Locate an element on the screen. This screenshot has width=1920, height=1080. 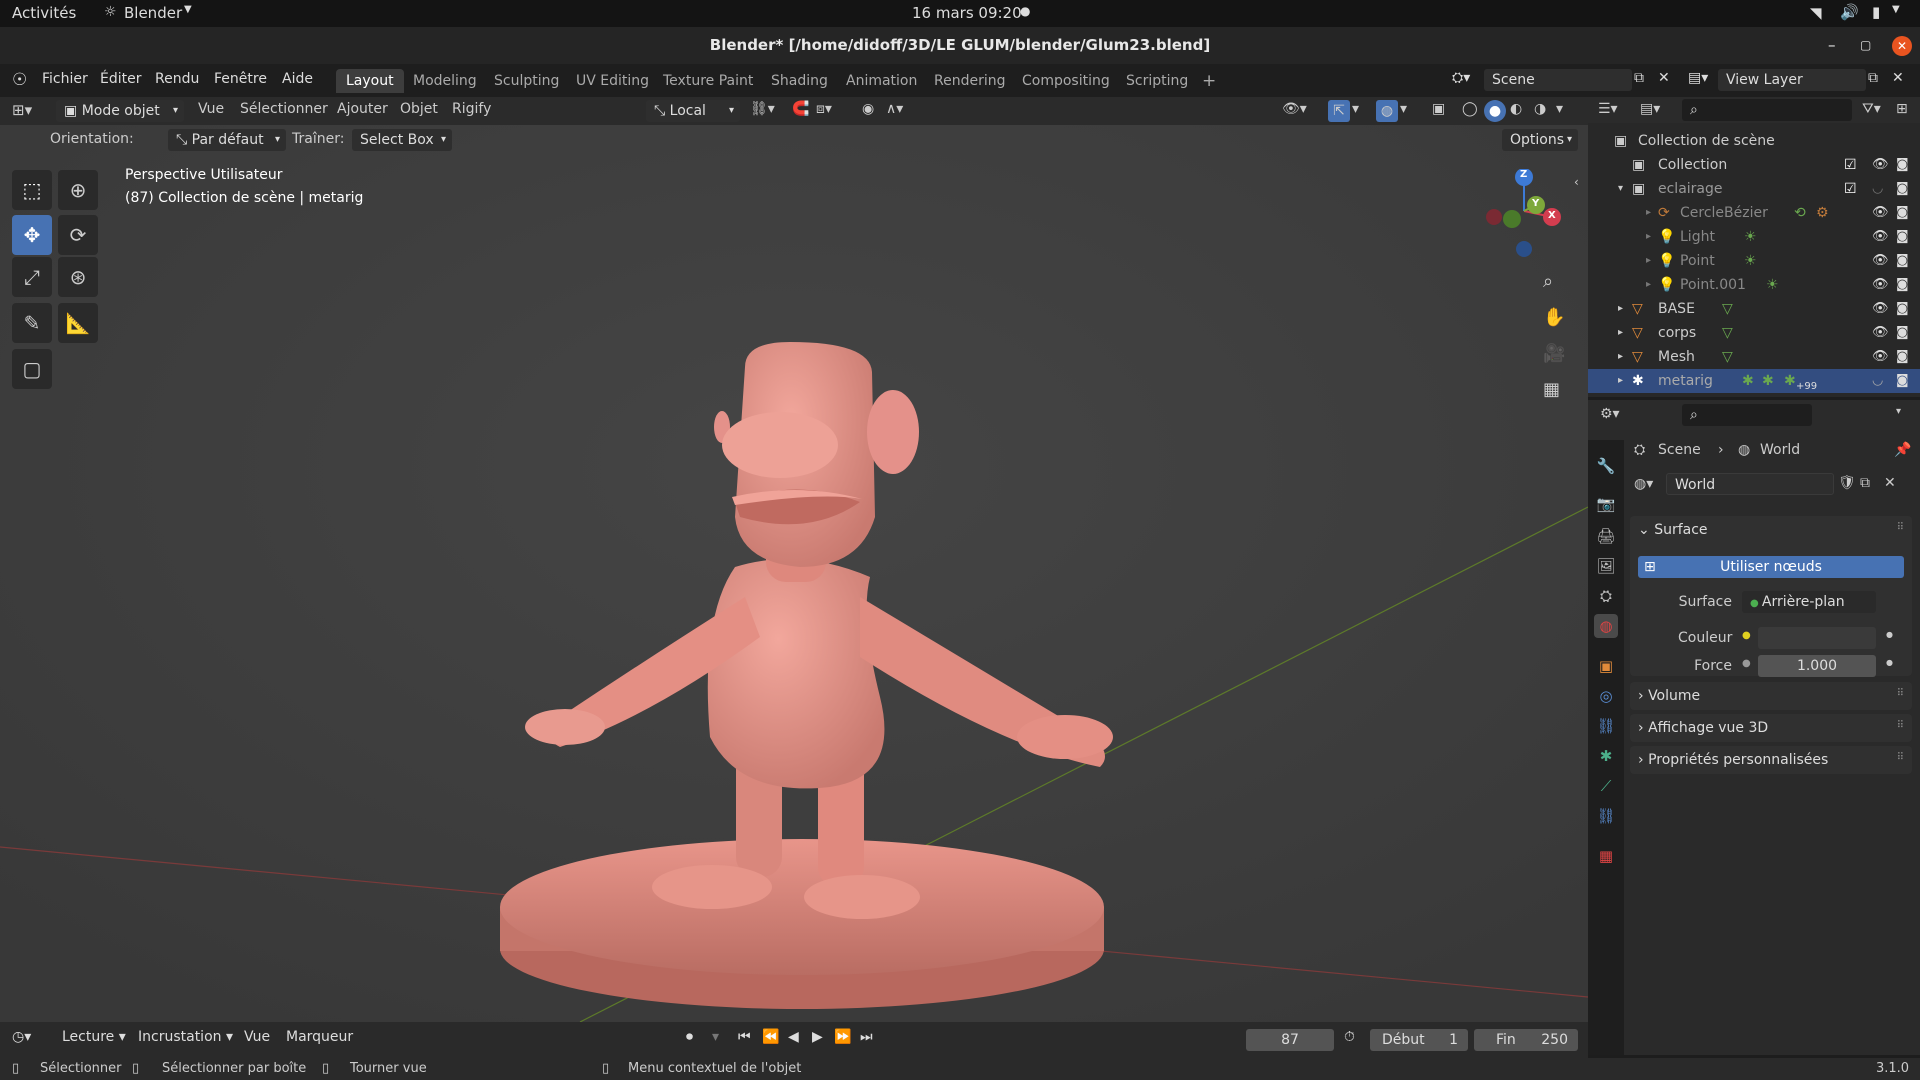
outliner-row-mesh: ▸ ▽ Mesh ▽ 👁 ◙ is located at coordinates (1754, 357).